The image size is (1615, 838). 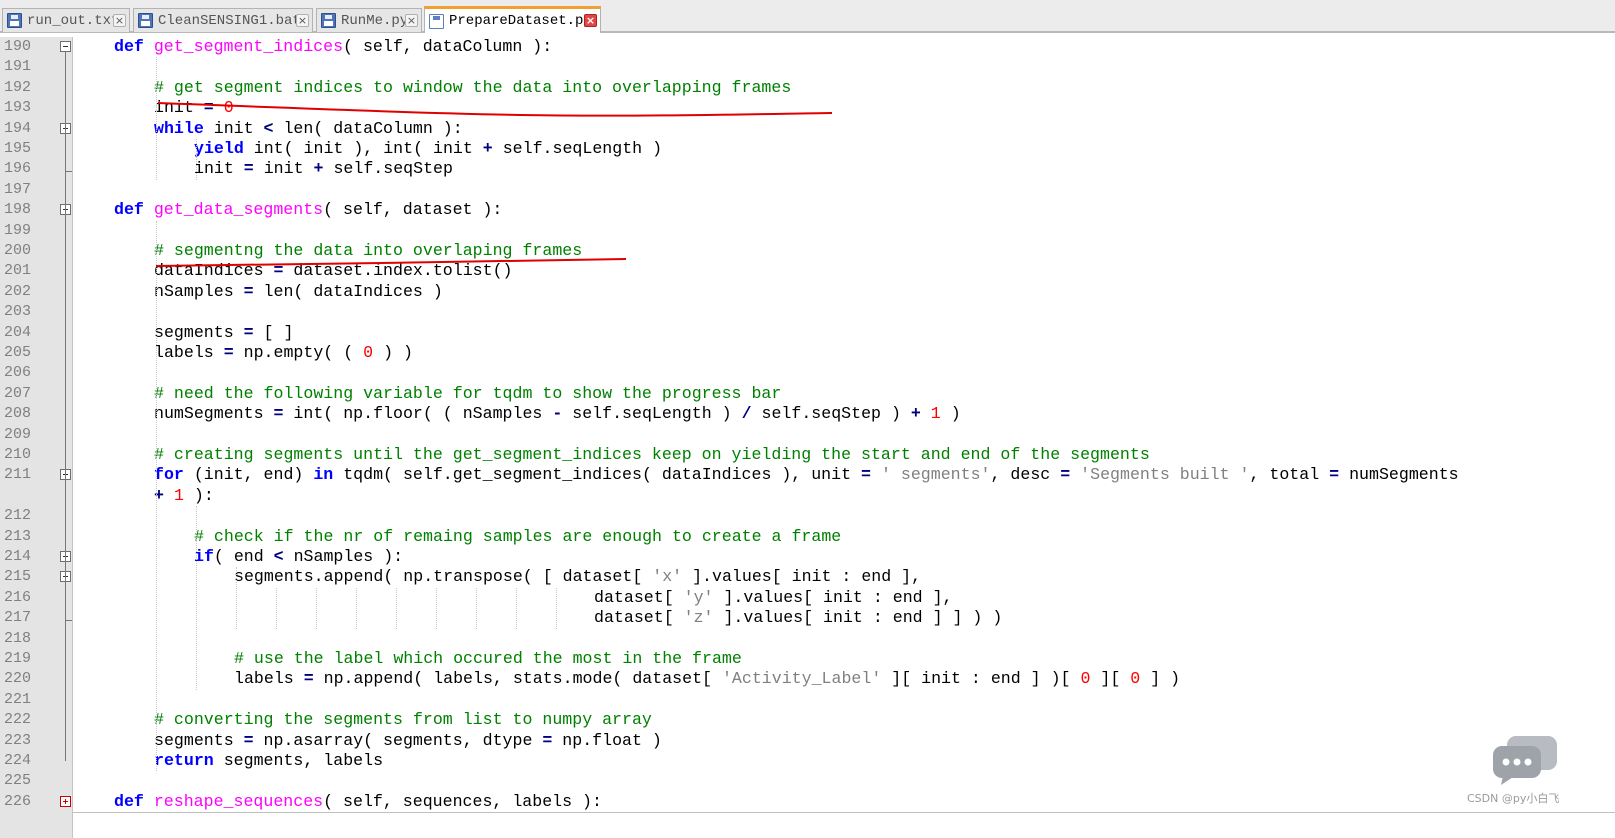 I want to click on editor-bottom-border, so click(x=843, y=812).